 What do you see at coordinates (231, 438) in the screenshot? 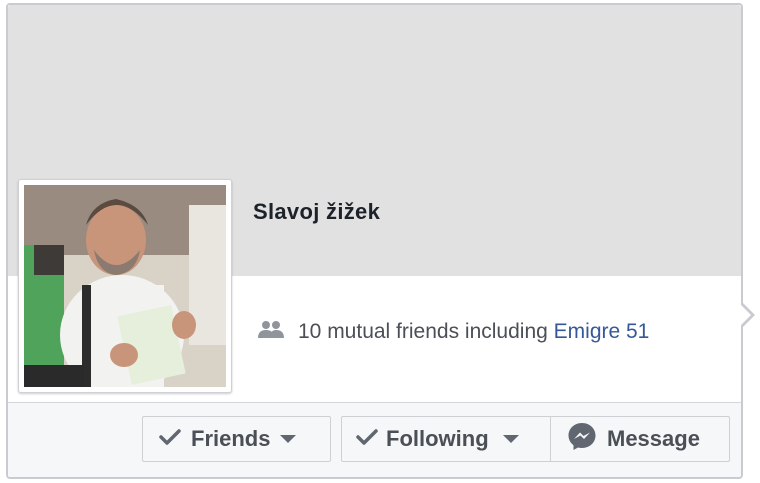
I see `friends-button-label: Friends` at bounding box center [231, 438].